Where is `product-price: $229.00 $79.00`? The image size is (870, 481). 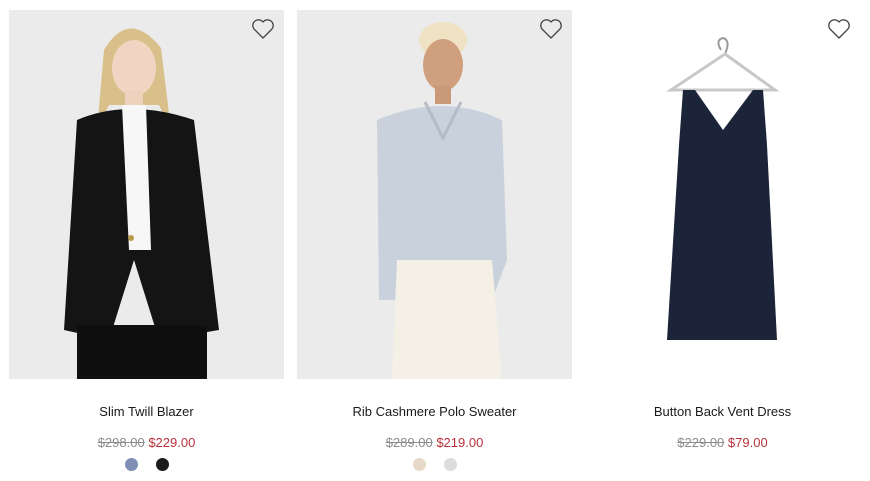
product-price: $229.00 $79.00 is located at coordinates (722, 442).